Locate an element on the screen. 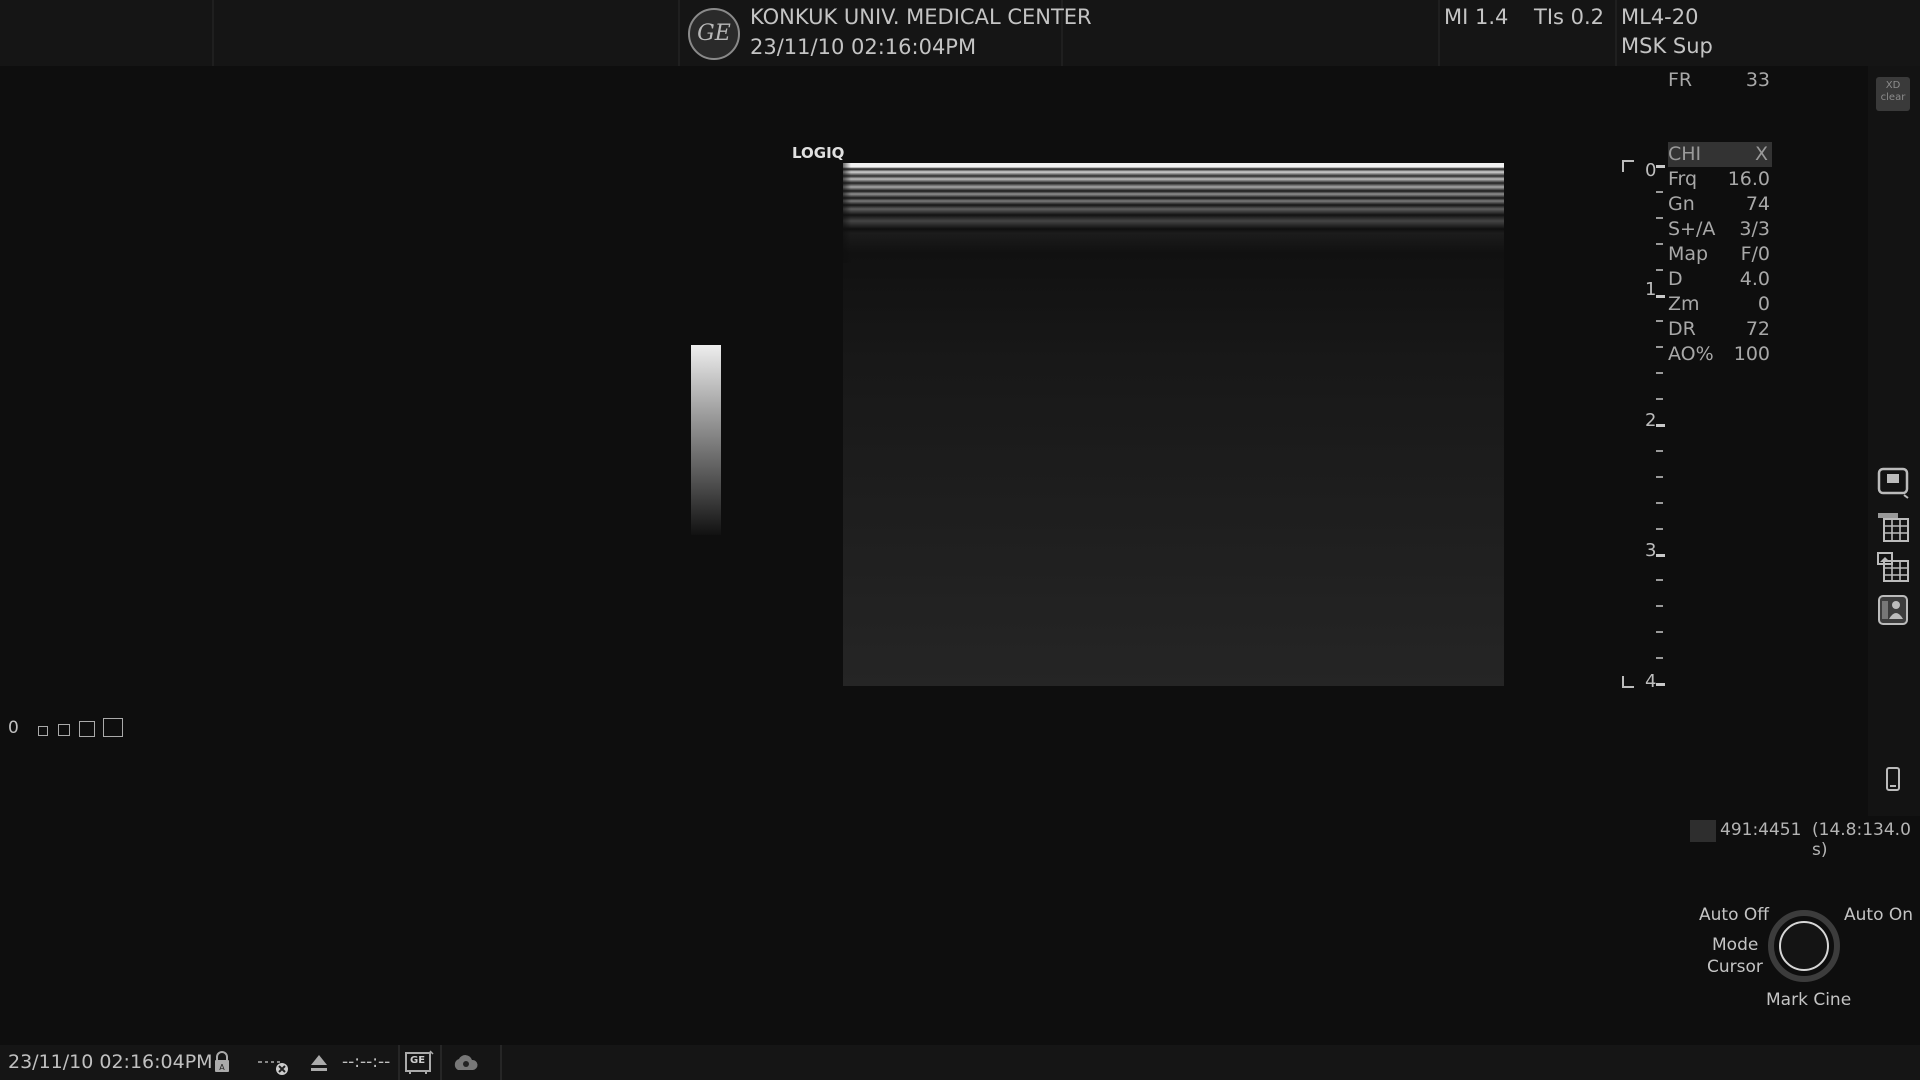 Image resolution: width=1920 pixels, height=1080 pixels. ge-logo: GE is located at coordinates (714, 34).